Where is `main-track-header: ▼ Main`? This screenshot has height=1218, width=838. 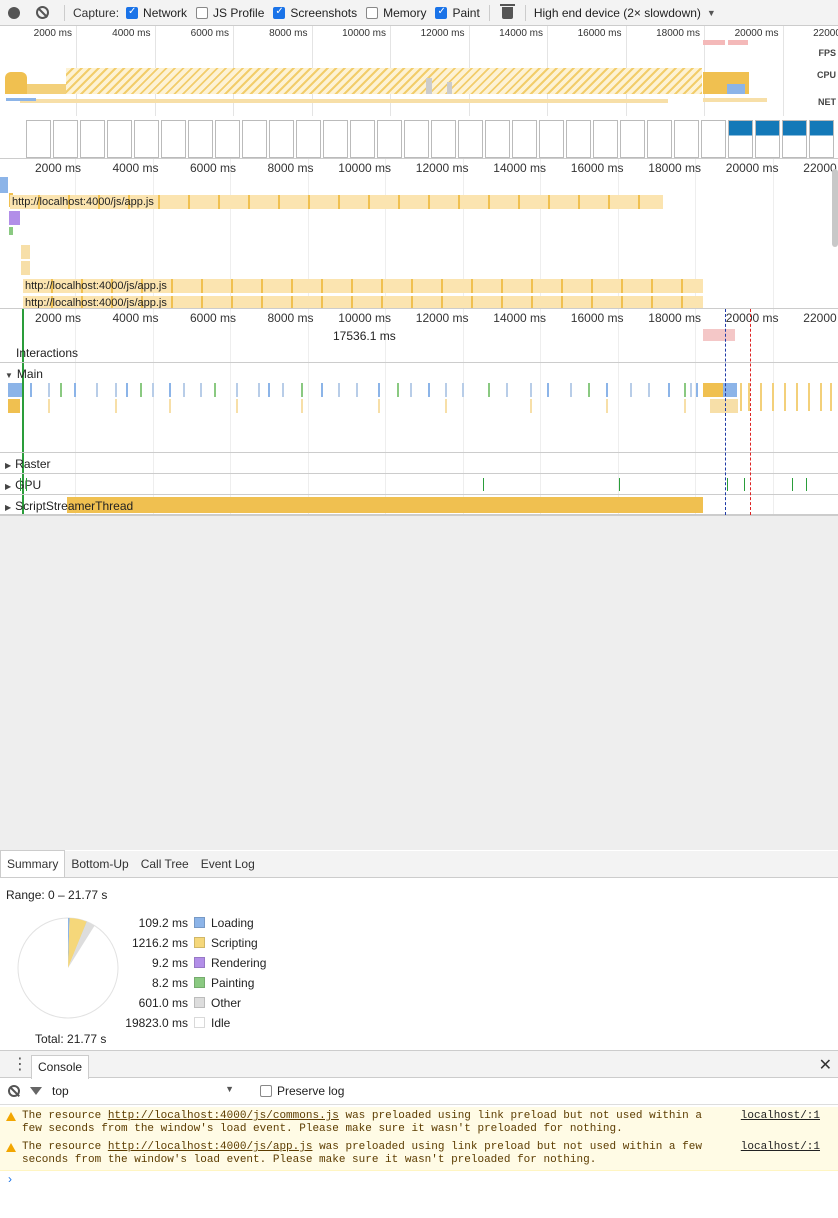
main-track-header: ▼ Main is located at coordinates (21, 374).